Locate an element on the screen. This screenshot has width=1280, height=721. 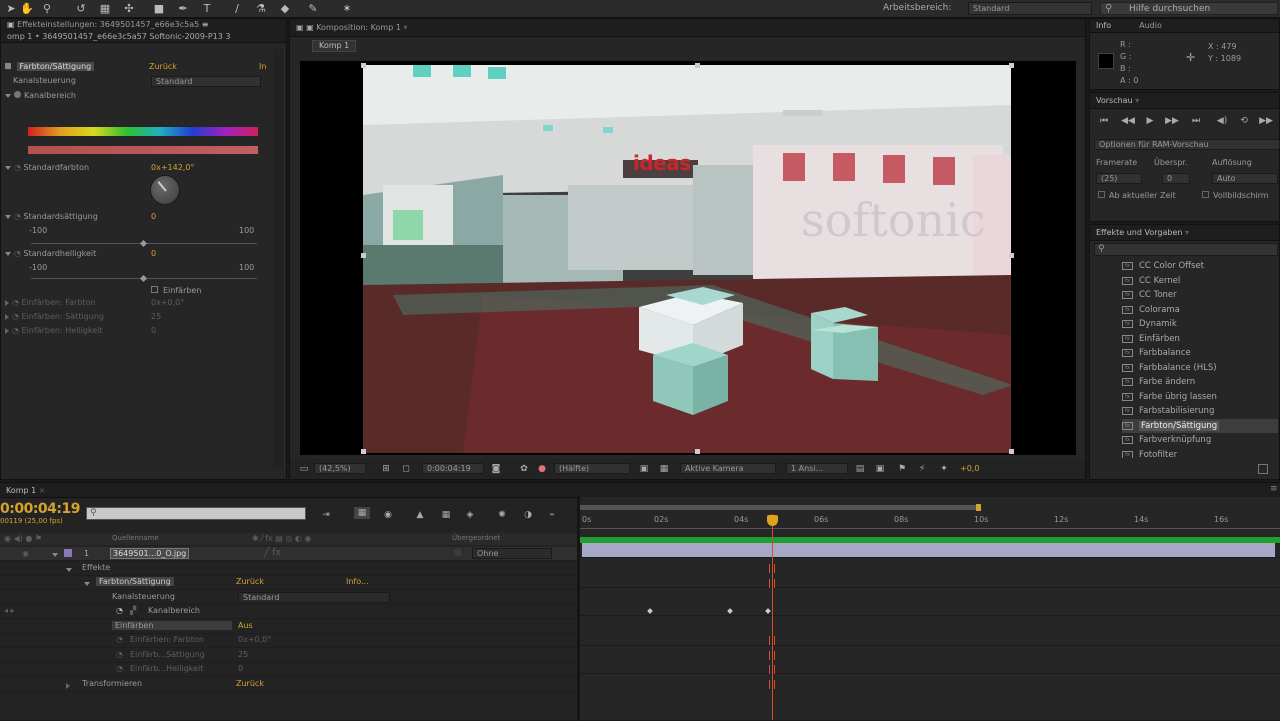
timeline-effect-reset: Zurück is located at coordinates (250, 581).